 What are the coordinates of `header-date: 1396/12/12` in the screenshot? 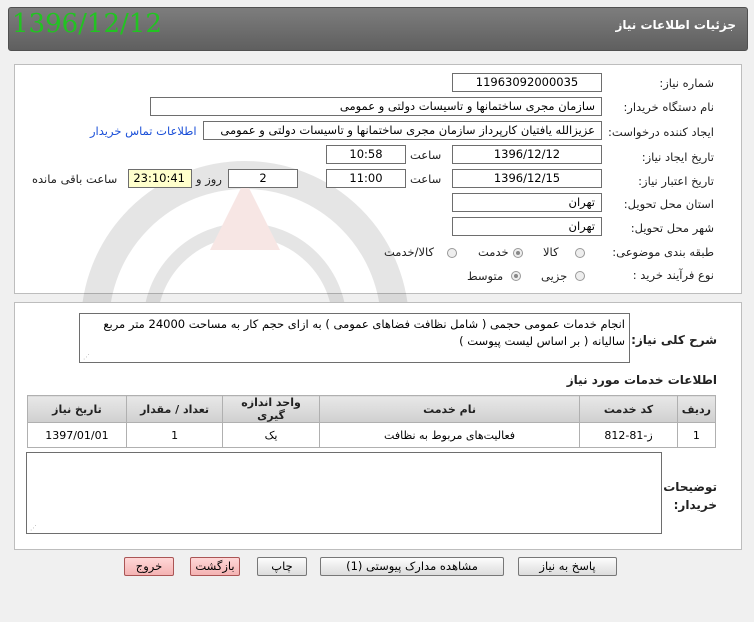 It's located at (87, 24).